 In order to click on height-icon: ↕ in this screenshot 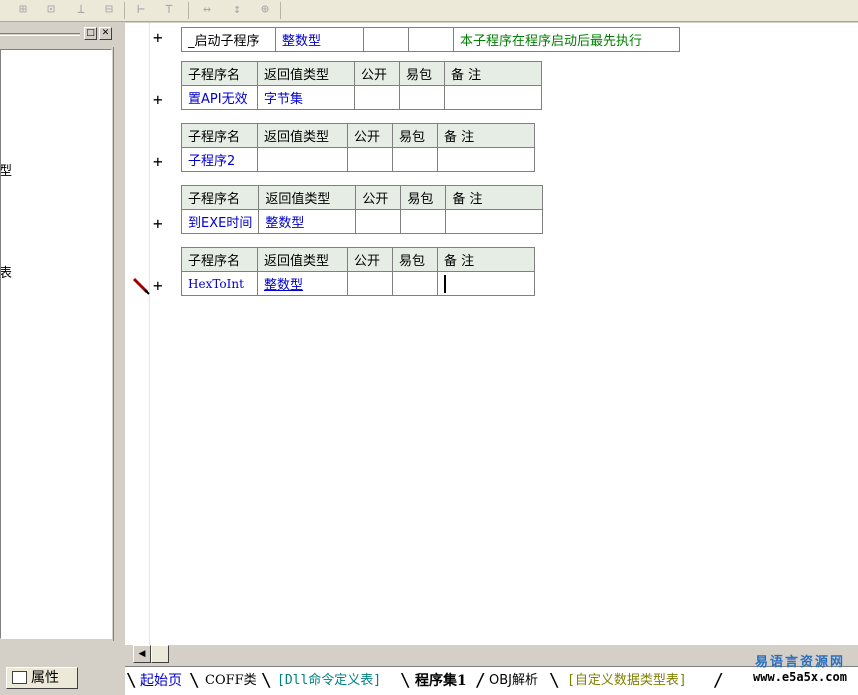, I will do `click(237, 10)`.